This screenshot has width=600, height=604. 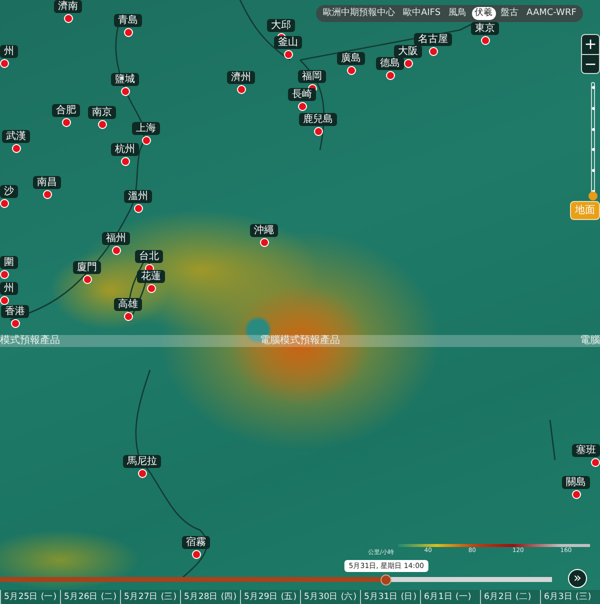 I want to click on city-label: 大邱, so click(x=281, y=25).